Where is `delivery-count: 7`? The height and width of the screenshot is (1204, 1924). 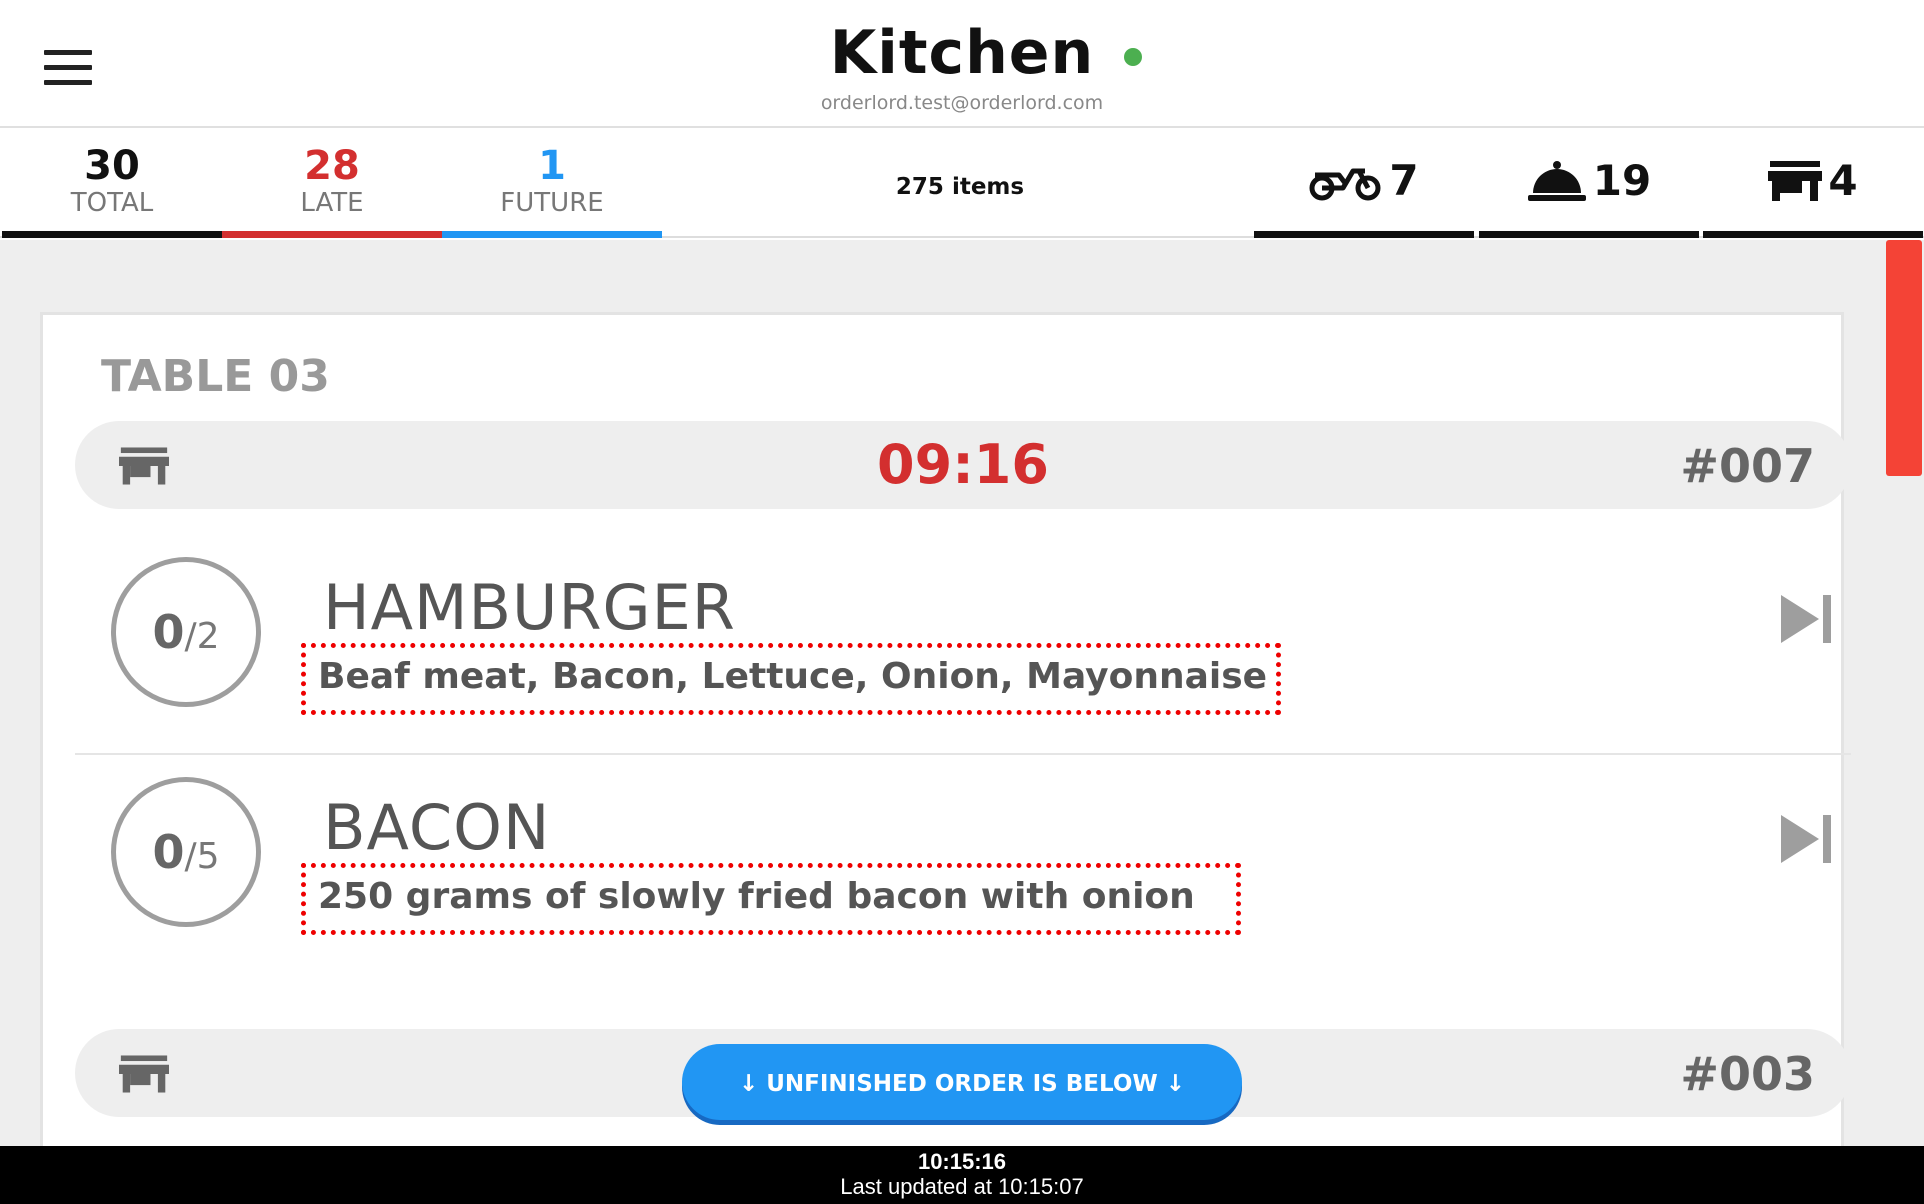 delivery-count: 7 is located at coordinates (1404, 180).